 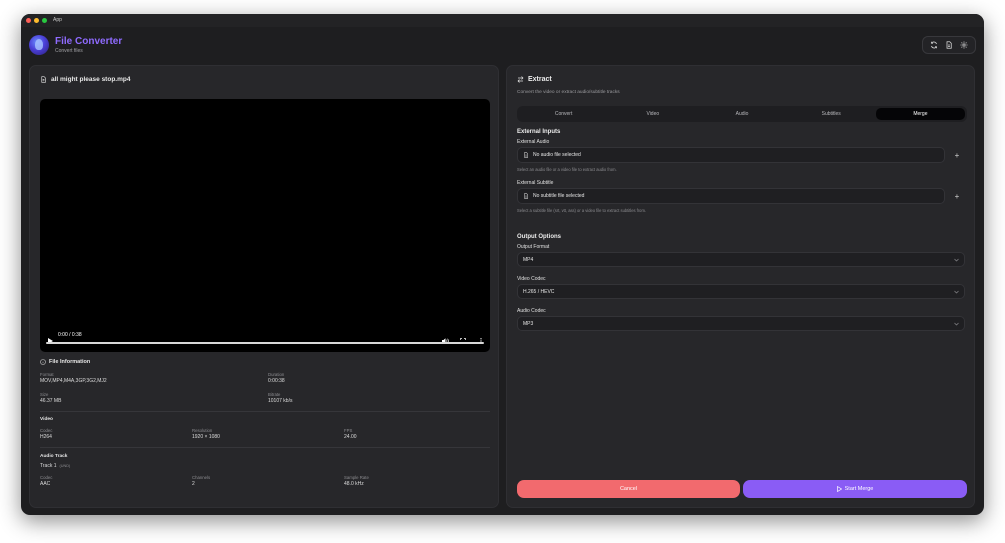 I want to click on file-name: all might please stop.mp4, so click(x=91, y=79).